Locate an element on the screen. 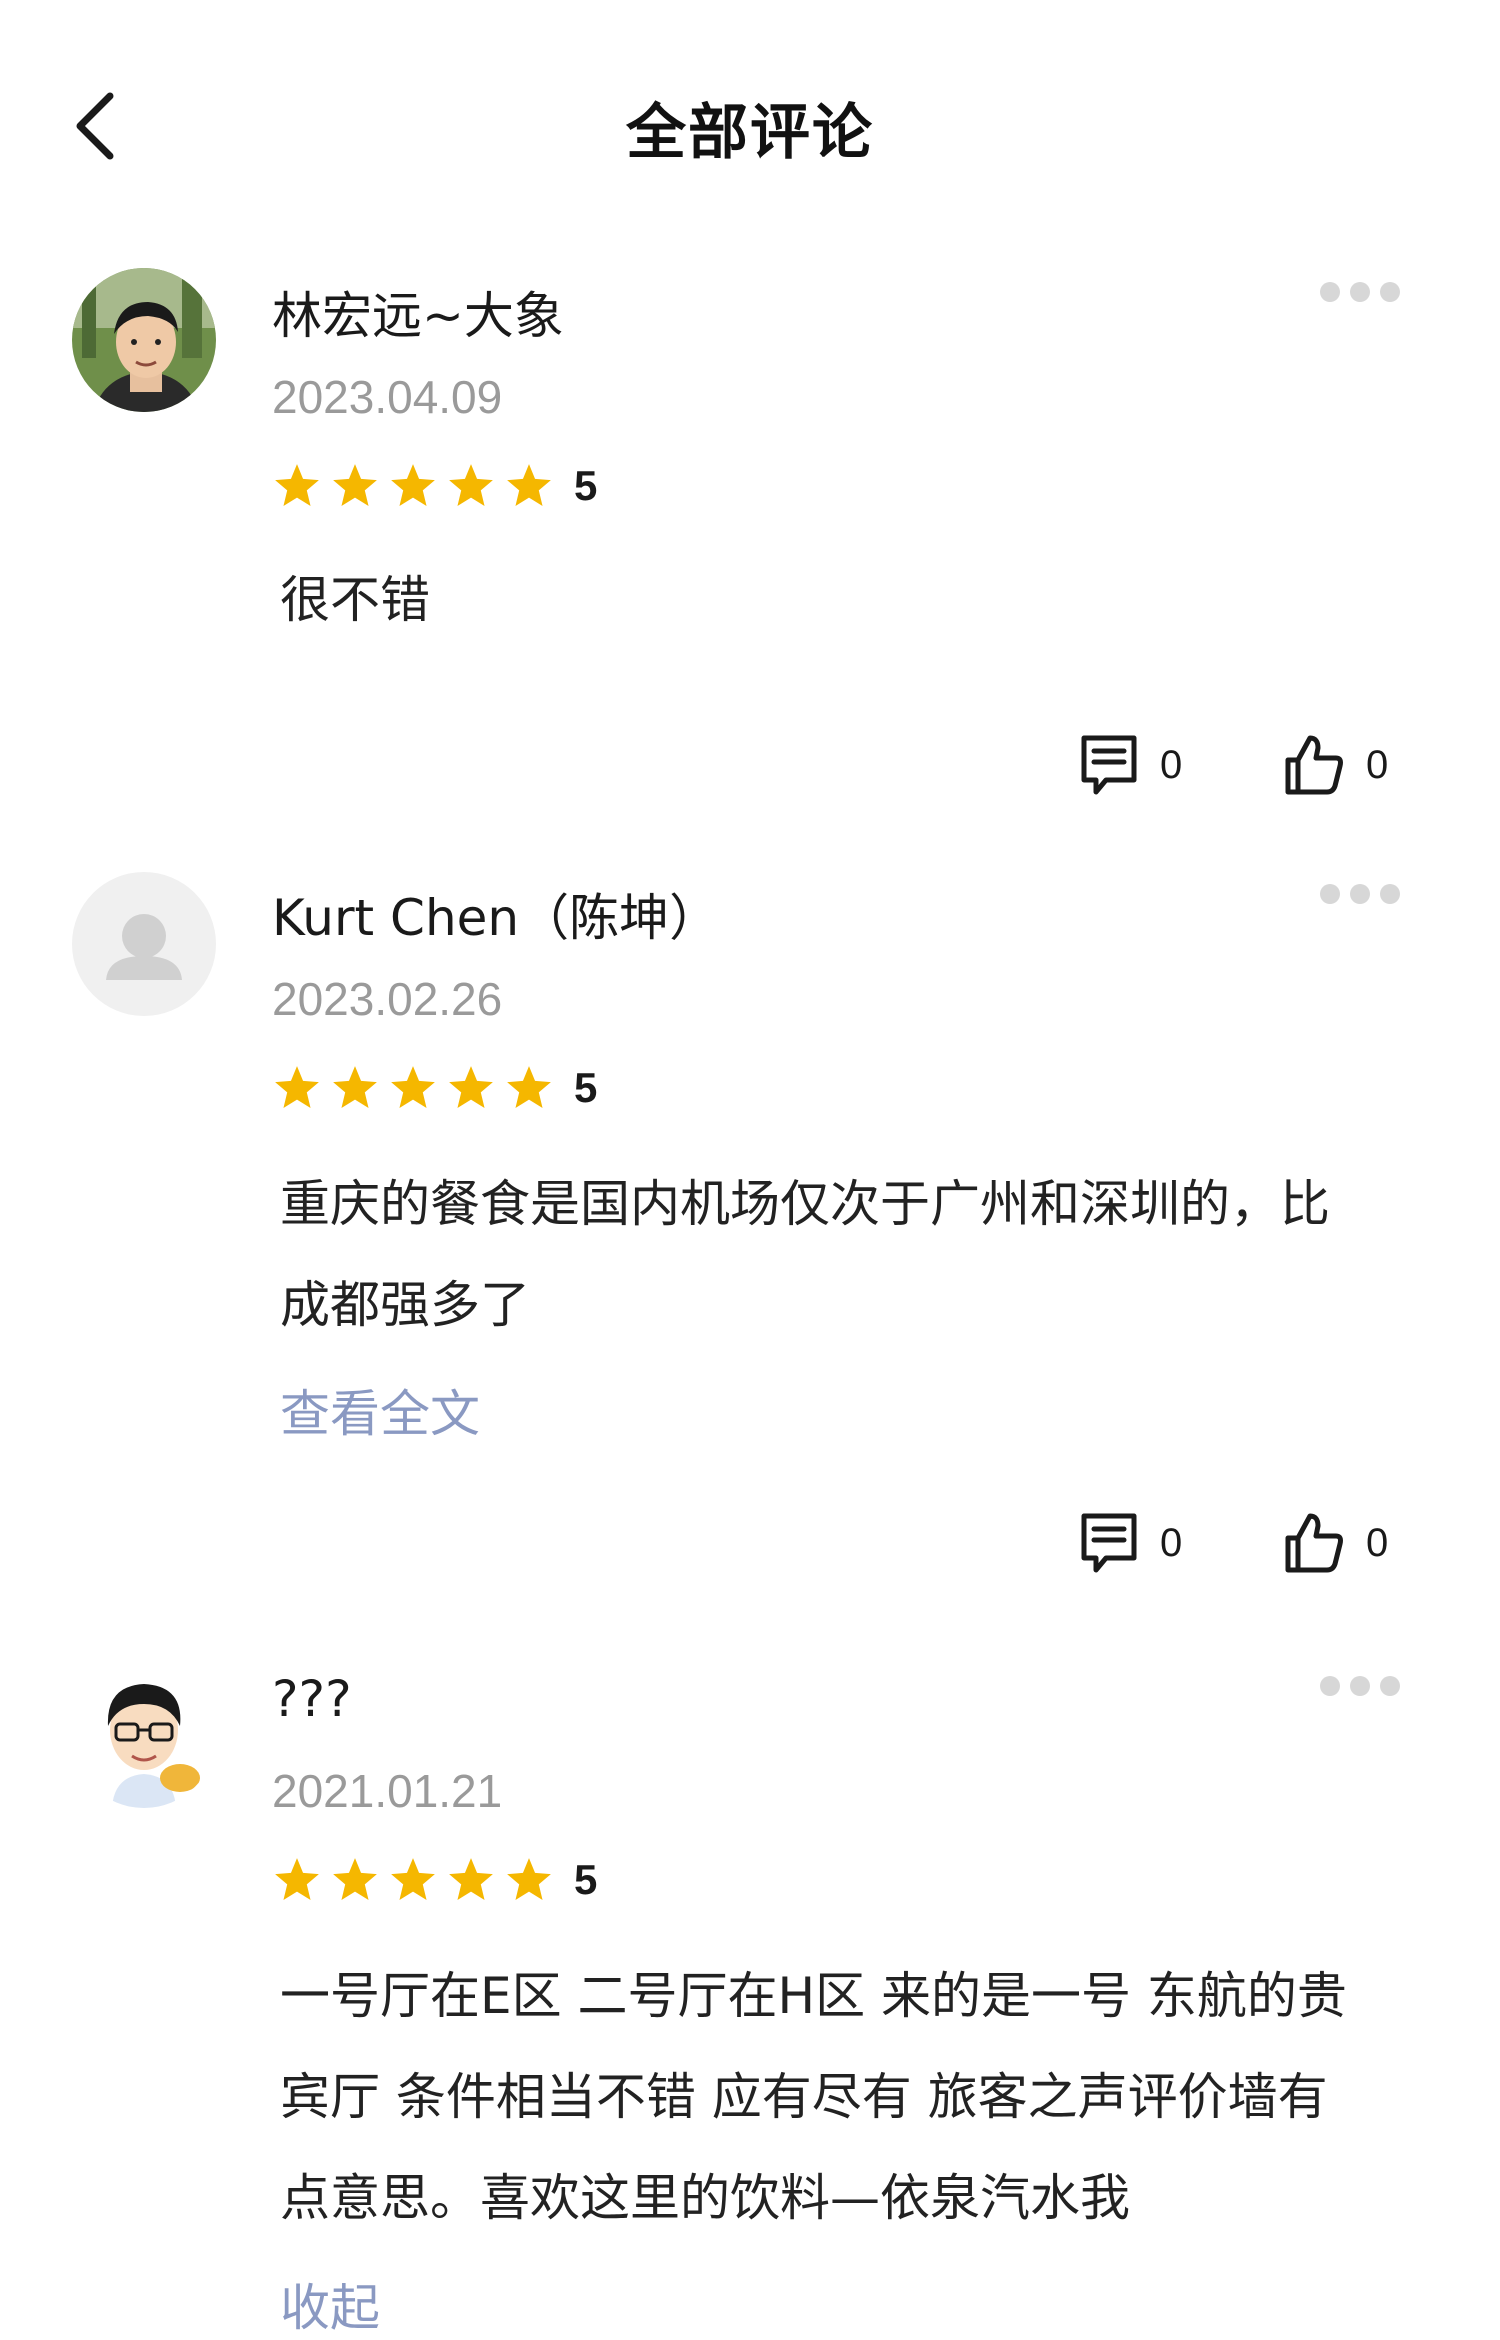 The image size is (1500, 2340). author-name: ??? is located at coordinates (312, 1699).